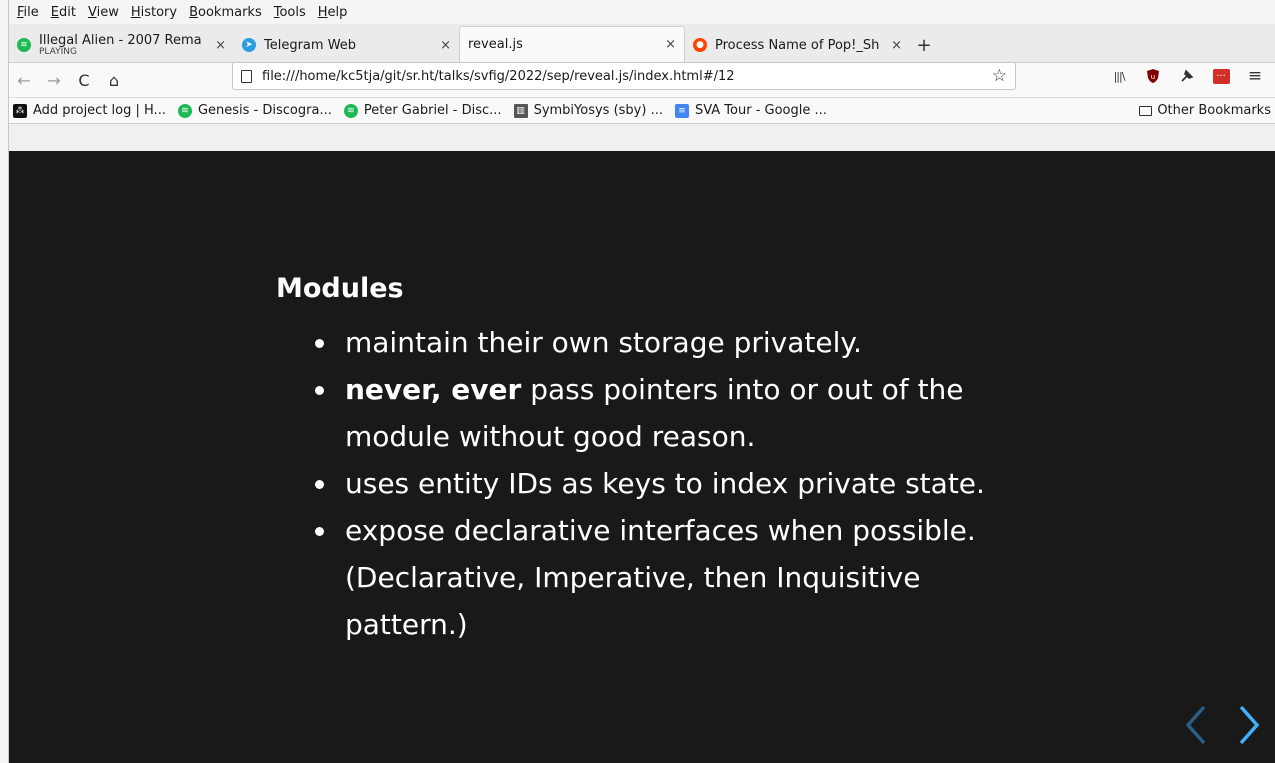 This screenshot has width=1275, height=763. Describe the element at coordinates (246, 76) in the screenshot. I see `page-icon` at that location.